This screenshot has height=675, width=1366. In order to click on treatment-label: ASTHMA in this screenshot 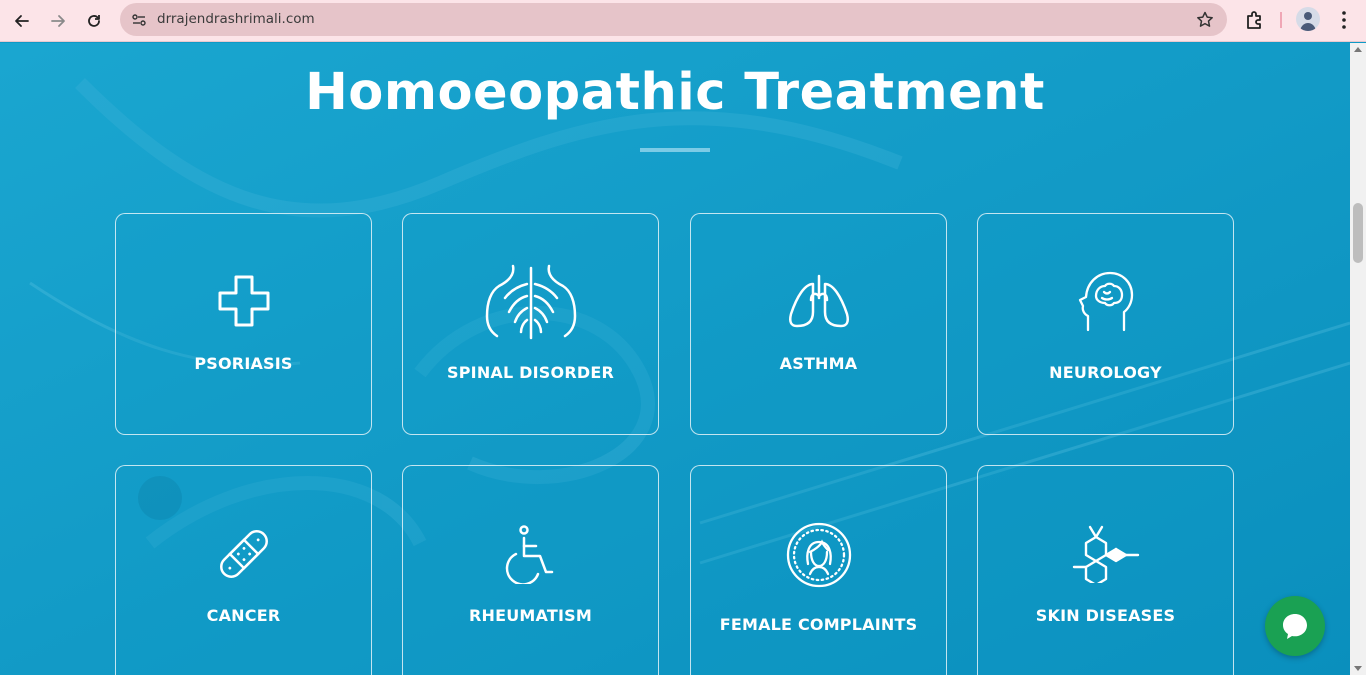, I will do `click(818, 363)`.